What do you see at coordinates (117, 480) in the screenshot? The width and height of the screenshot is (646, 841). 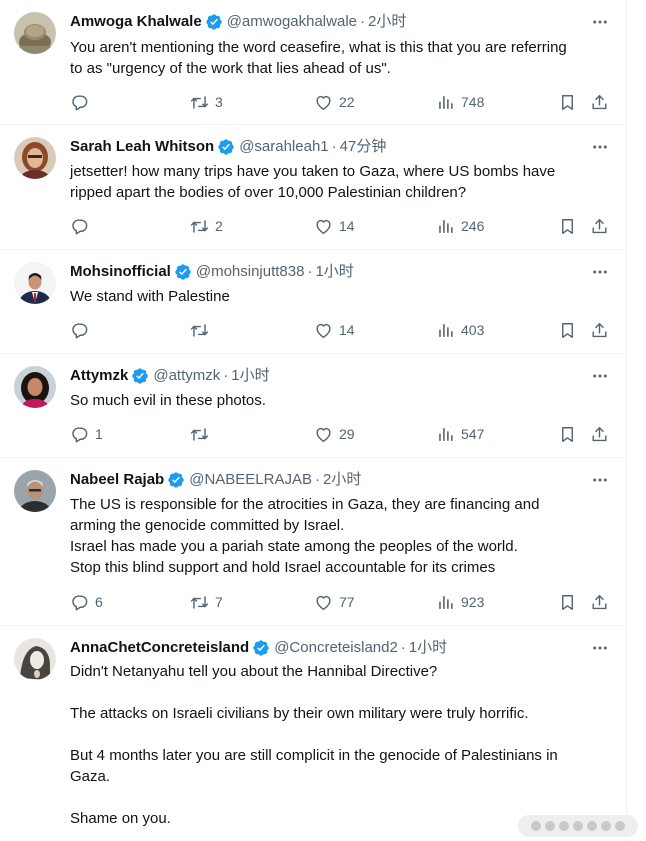 I see `display-name: Nabeel Rajab` at bounding box center [117, 480].